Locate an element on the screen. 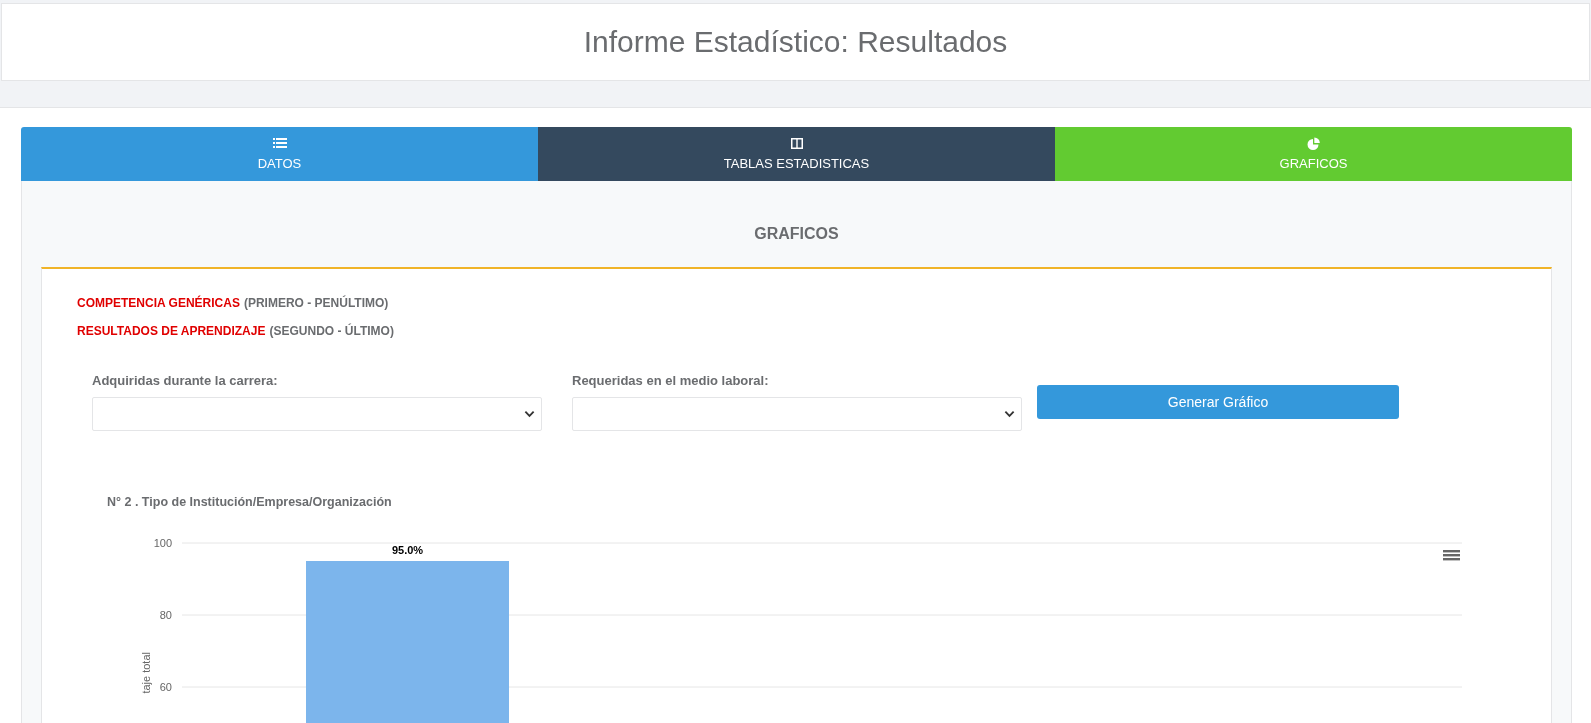 Image resolution: width=1591 pixels, height=723 pixels. field-label: Adquiridas durante la carrera: is located at coordinates (185, 380).